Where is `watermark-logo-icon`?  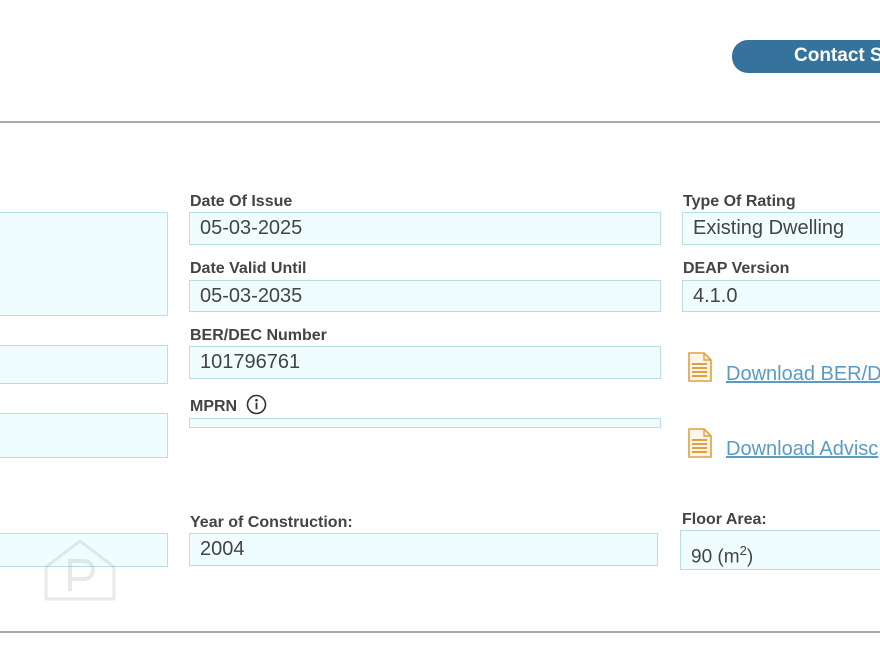 watermark-logo-icon is located at coordinates (80, 571).